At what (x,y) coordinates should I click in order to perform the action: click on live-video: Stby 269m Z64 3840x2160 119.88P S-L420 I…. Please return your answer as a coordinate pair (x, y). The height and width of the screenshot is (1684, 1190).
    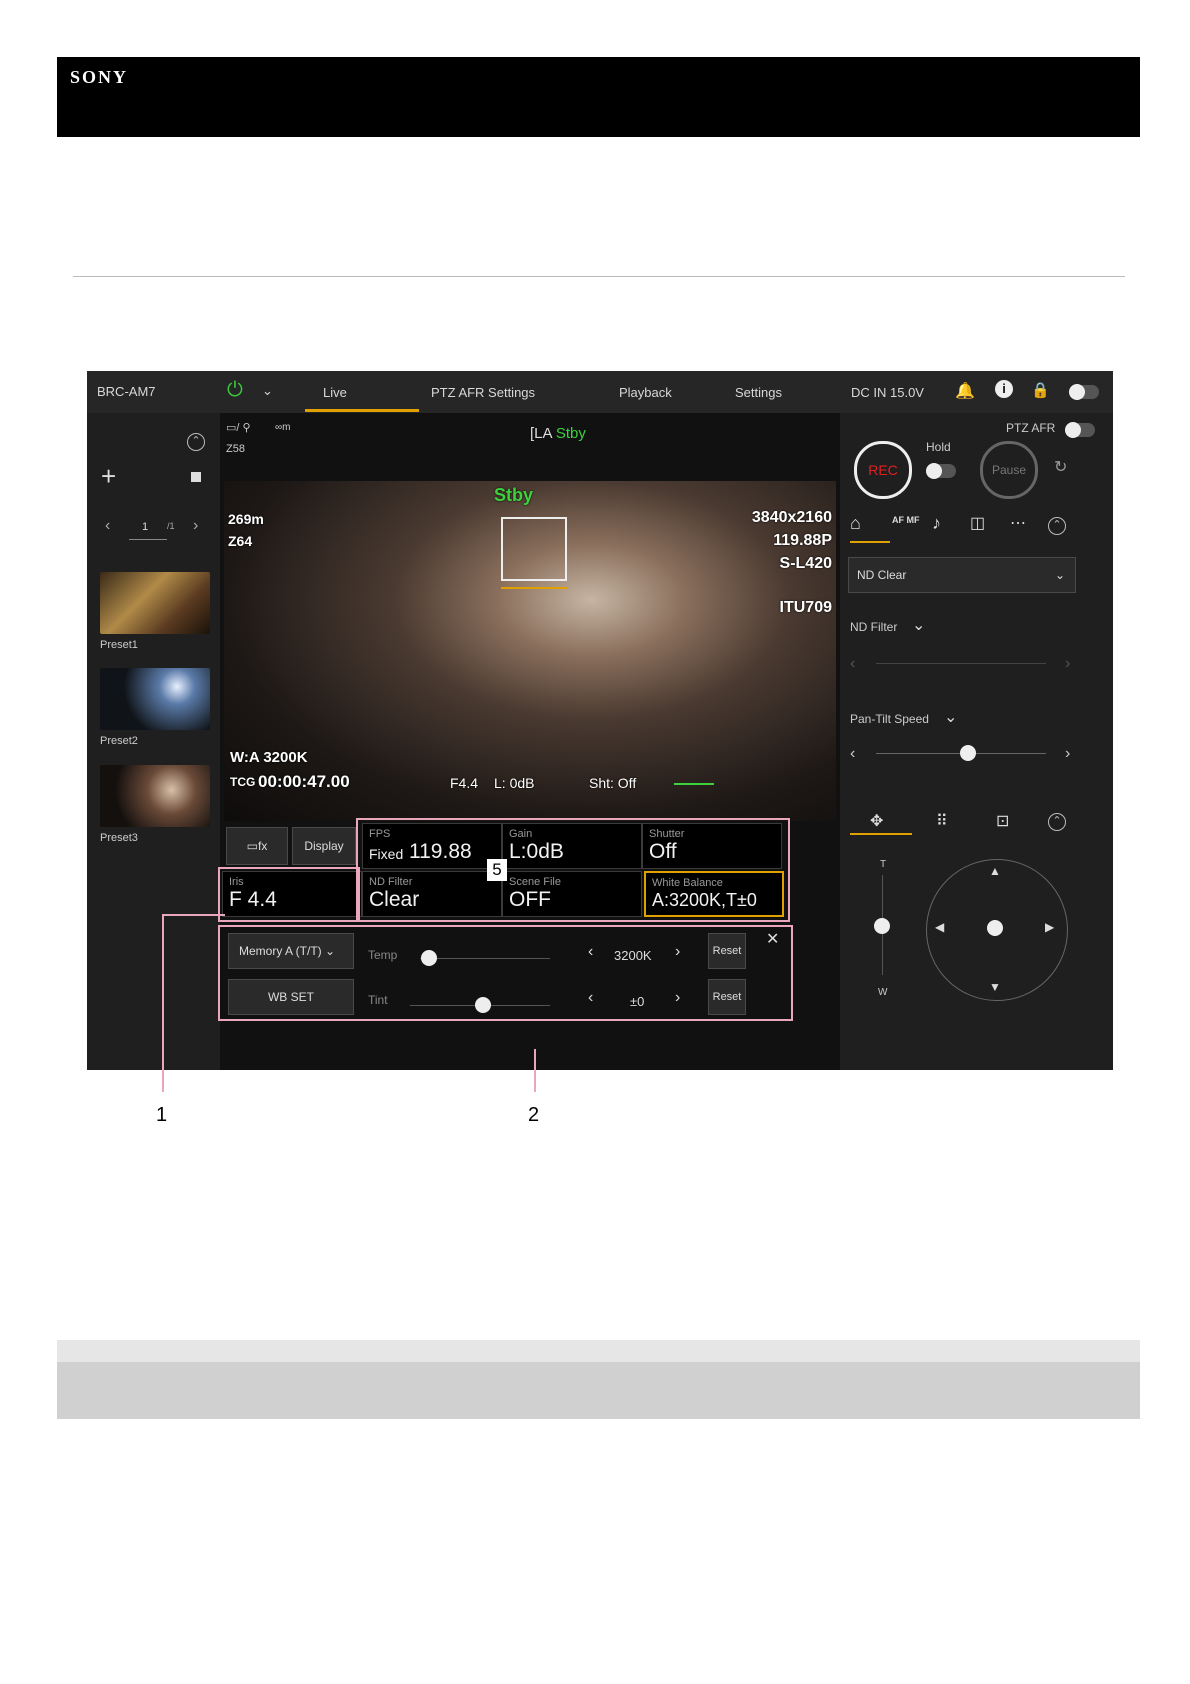
    Looking at the image, I should click on (530, 651).